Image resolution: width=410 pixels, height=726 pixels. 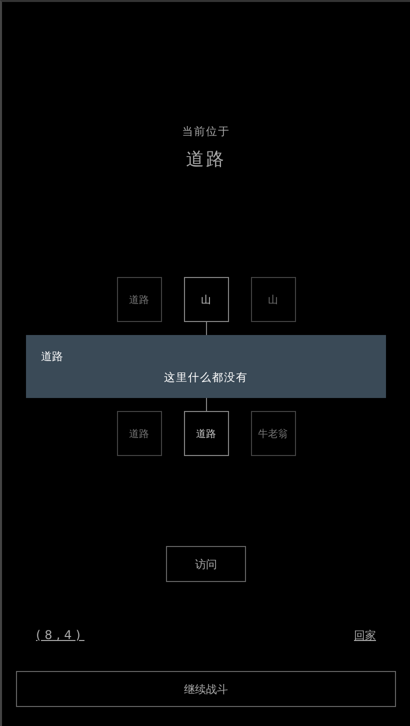 I want to click on location-label: 当前位于, so click(x=206, y=131).